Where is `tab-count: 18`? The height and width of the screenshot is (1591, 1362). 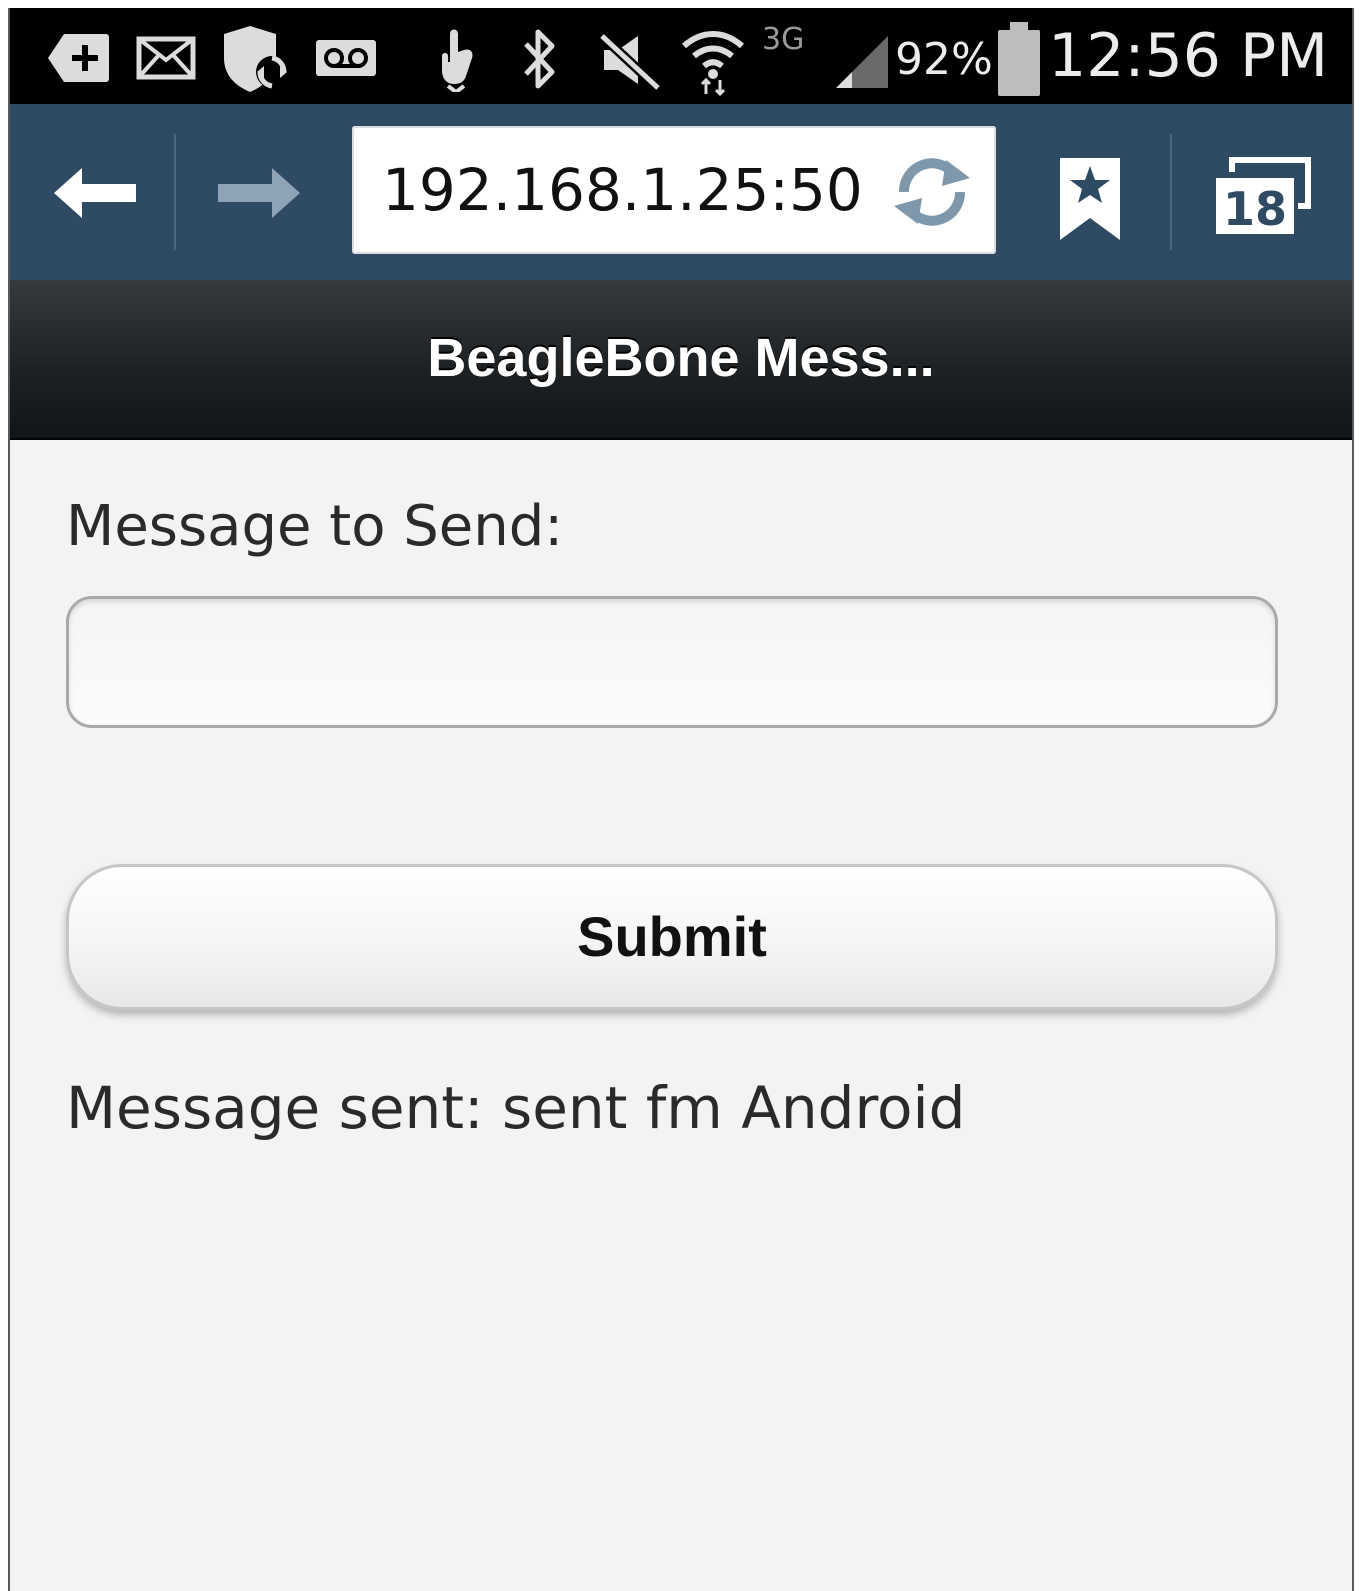
tab-count: 18 is located at coordinates (1255, 209).